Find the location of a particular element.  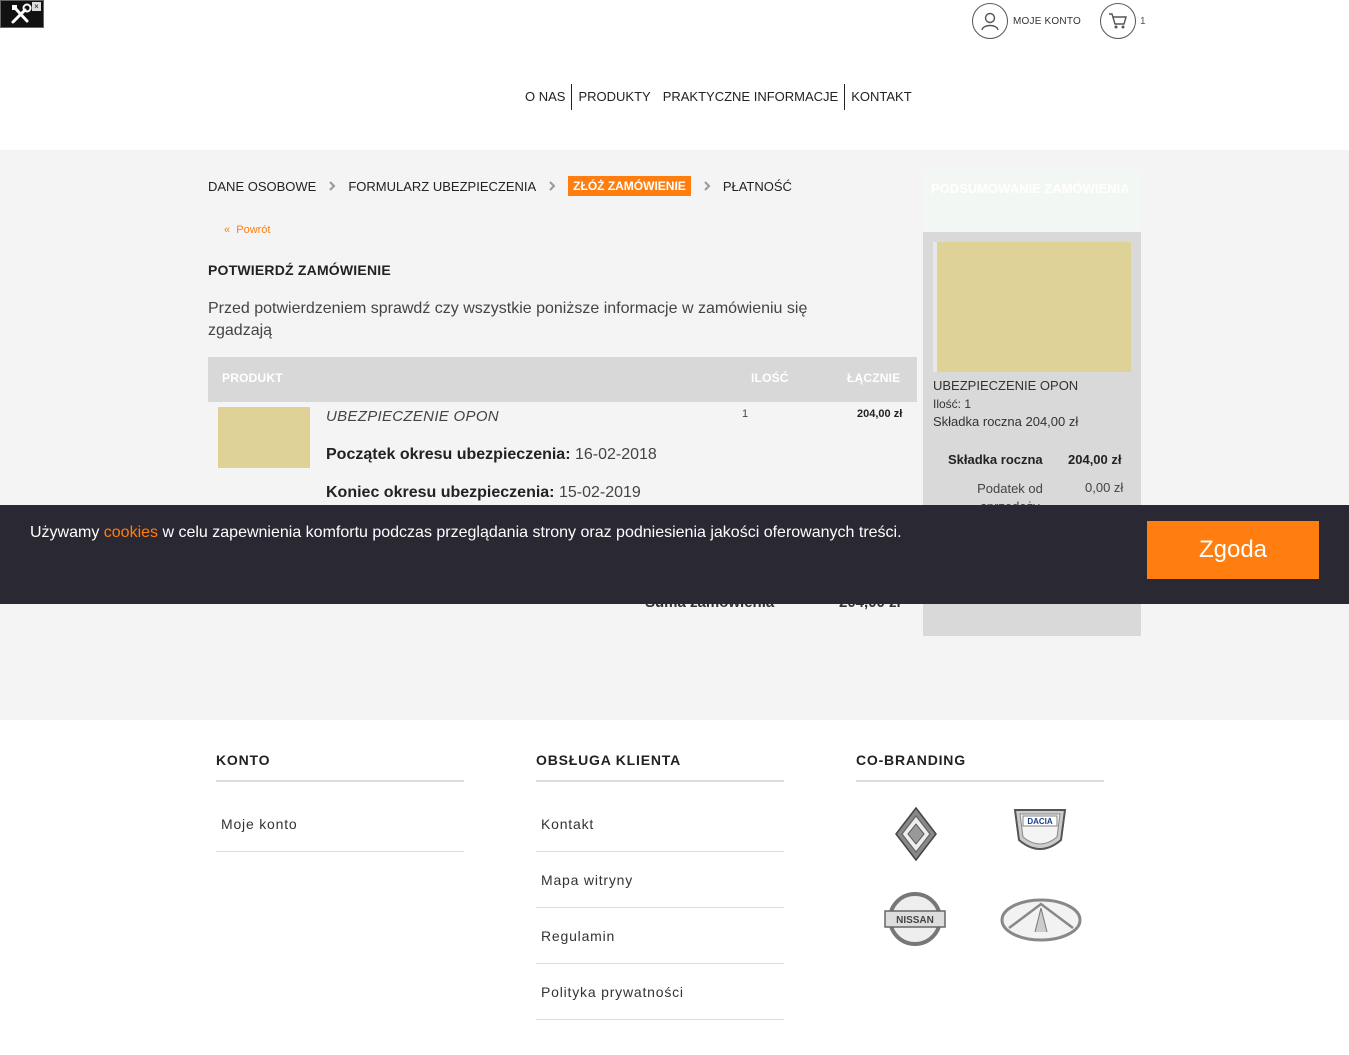

footer-cobranding-column: CO-BRANDING is located at coordinates (980, 767).